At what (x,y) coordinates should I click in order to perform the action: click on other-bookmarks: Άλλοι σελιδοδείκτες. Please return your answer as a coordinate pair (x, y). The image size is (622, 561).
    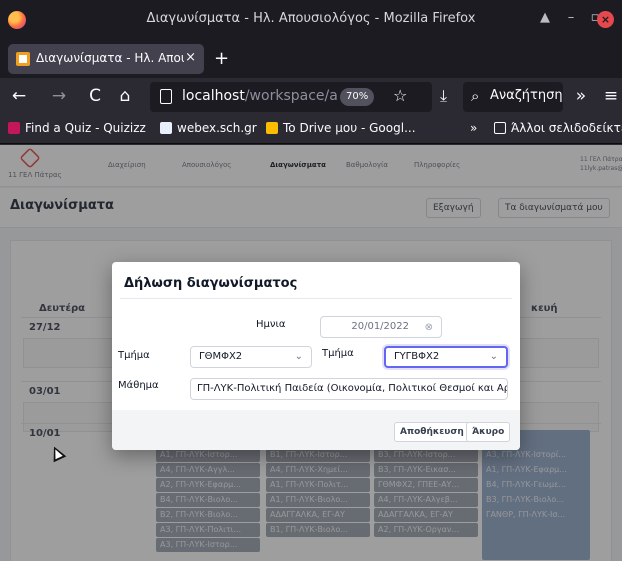
    Looking at the image, I should click on (558, 128).